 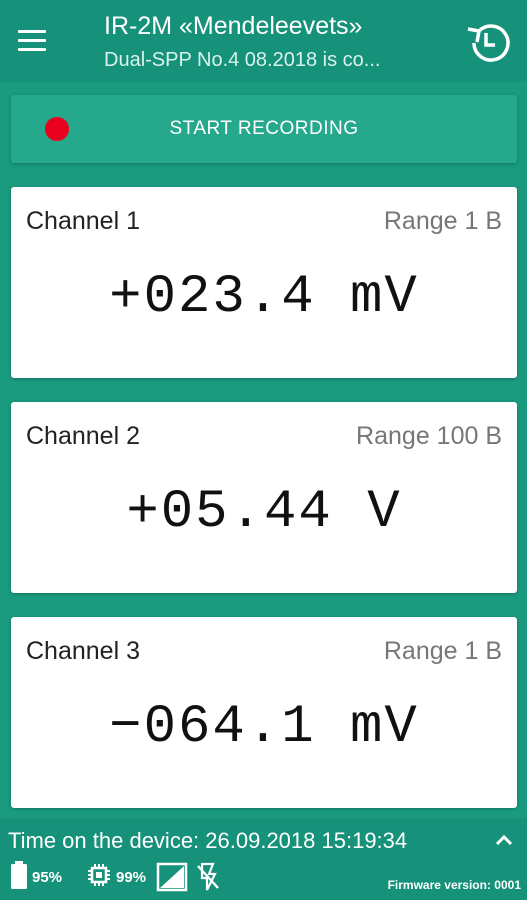 What do you see at coordinates (38, 40) in the screenshot?
I see `hamburger-menu-icon` at bounding box center [38, 40].